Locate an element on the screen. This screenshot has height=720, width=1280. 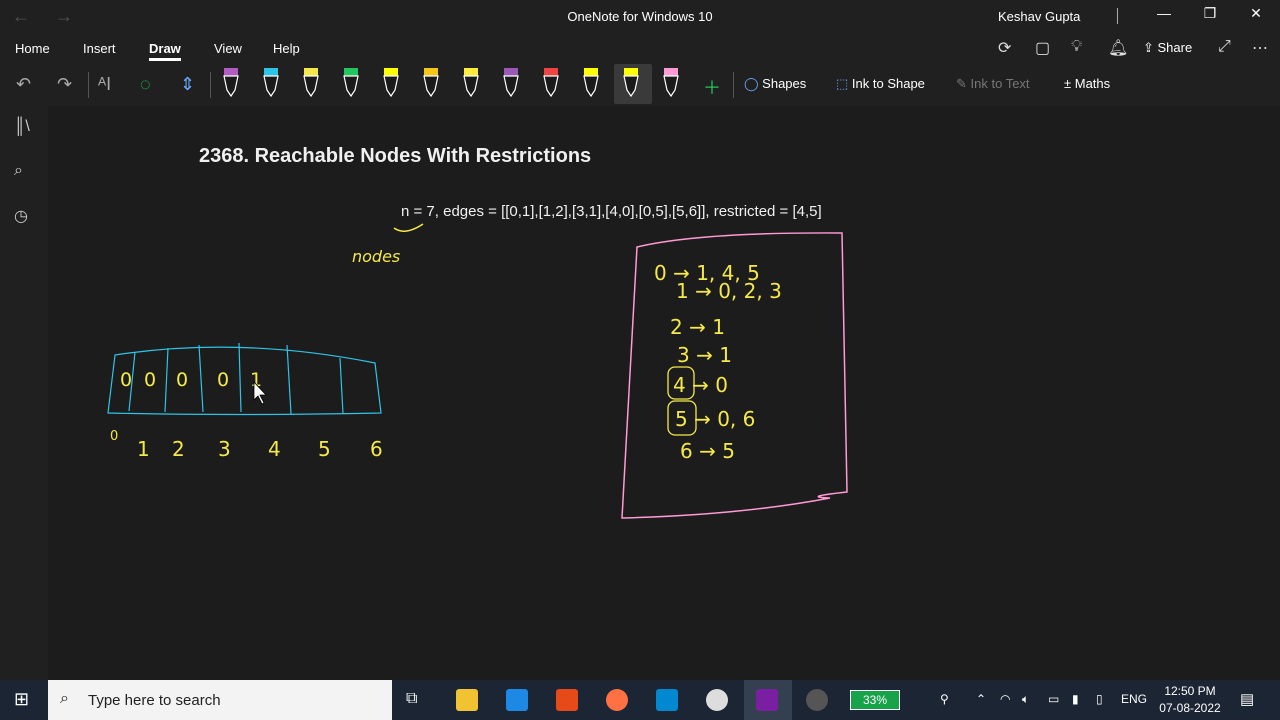
ink-to-shape-icon: ⬚ is located at coordinates (844, 83).